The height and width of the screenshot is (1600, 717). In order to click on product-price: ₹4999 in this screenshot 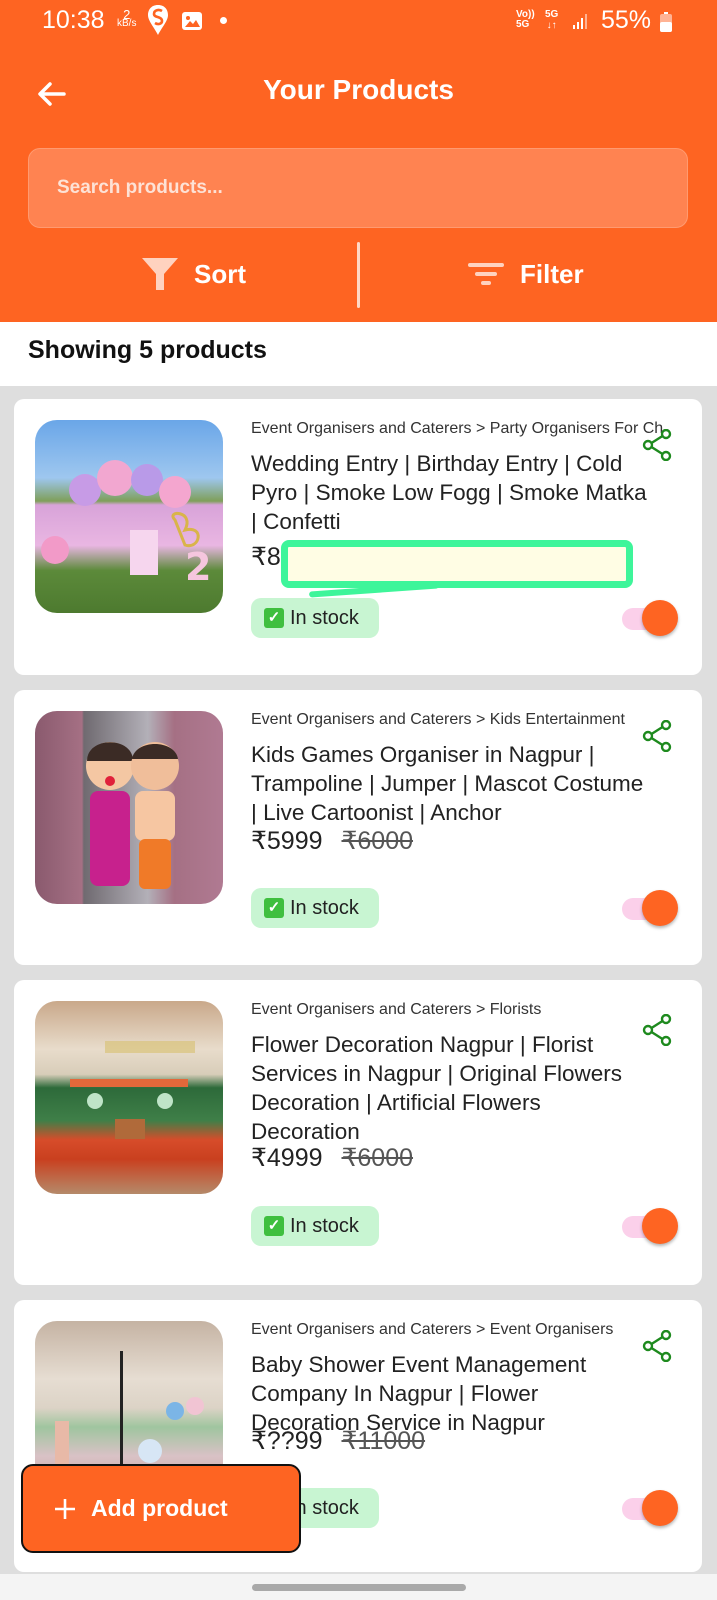, I will do `click(287, 1158)`.